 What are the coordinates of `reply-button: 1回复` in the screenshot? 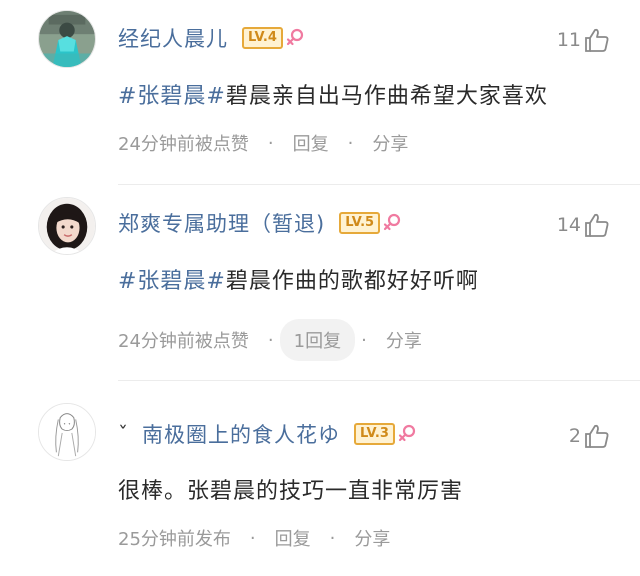 It's located at (317, 340).